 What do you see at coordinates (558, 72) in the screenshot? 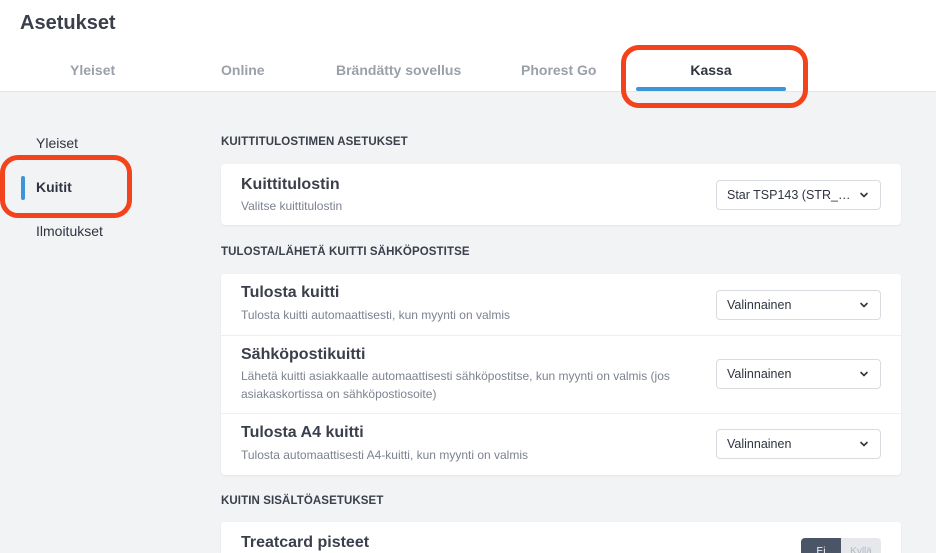
I see `tab-phorest-go: Phorest Go` at bounding box center [558, 72].